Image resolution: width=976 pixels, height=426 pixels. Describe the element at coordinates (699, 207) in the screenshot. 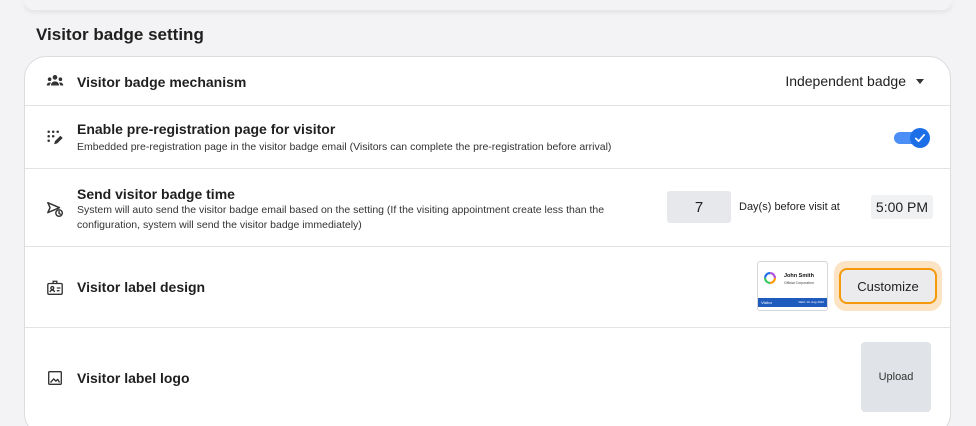

I see `days-input` at that location.